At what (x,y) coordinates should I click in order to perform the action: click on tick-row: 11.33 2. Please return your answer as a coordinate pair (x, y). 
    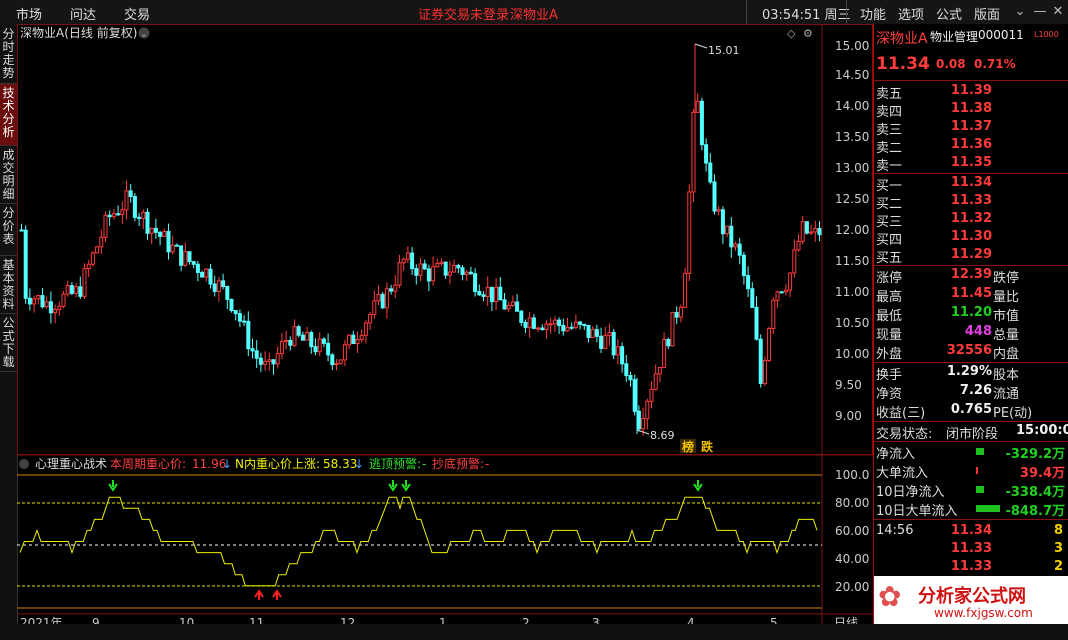
    Looking at the image, I should click on (971, 567).